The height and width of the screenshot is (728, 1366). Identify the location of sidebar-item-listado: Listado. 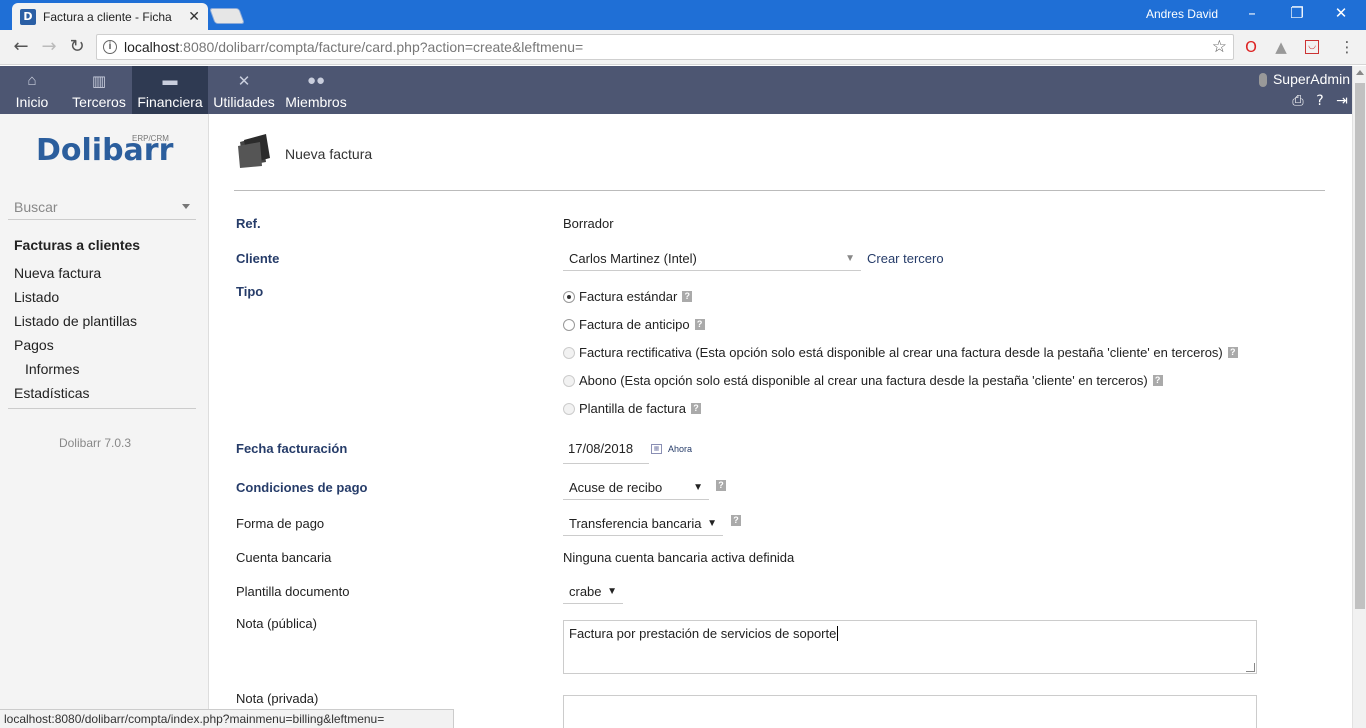
(36, 297).